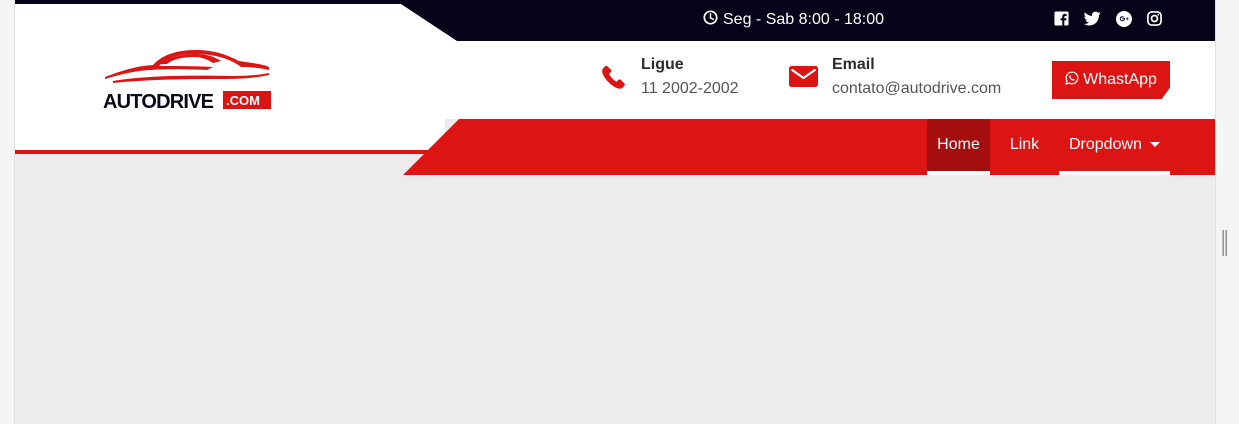 The width and height of the screenshot is (1239, 424). What do you see at coordinates (1072, 80) in the screenshot?
I see `whatsapp-icon` at bounding box center [1072, 80].